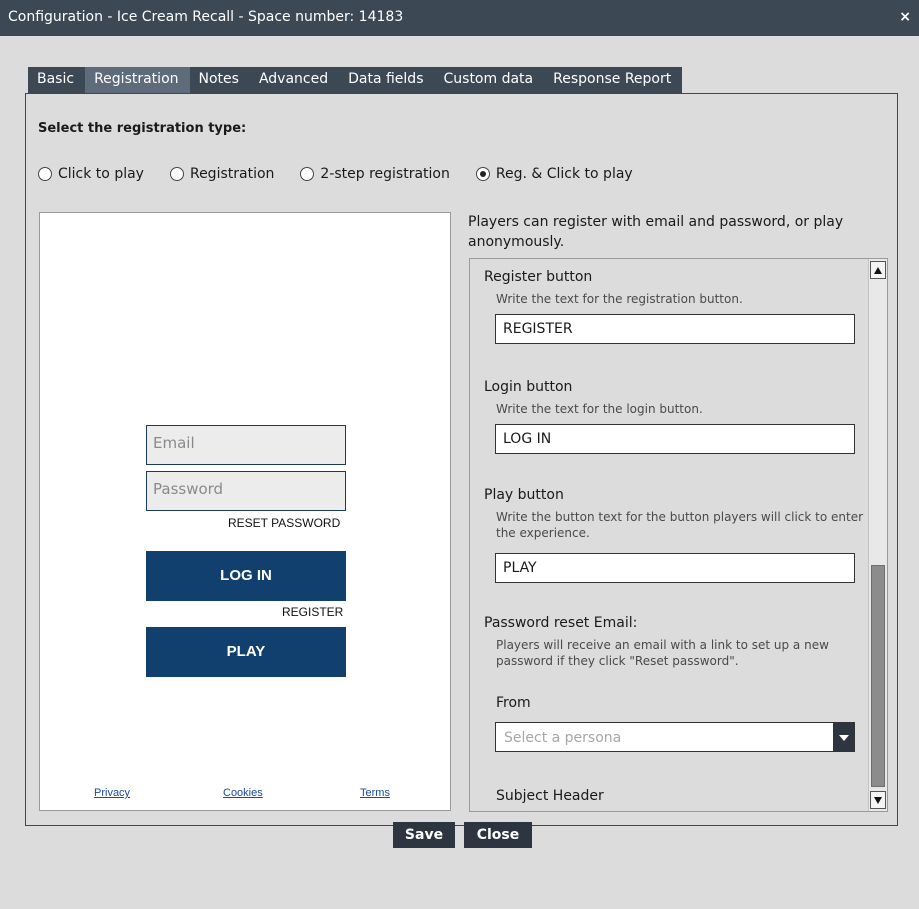  I want to click on scrollbar-thumb, so click(878, 676).